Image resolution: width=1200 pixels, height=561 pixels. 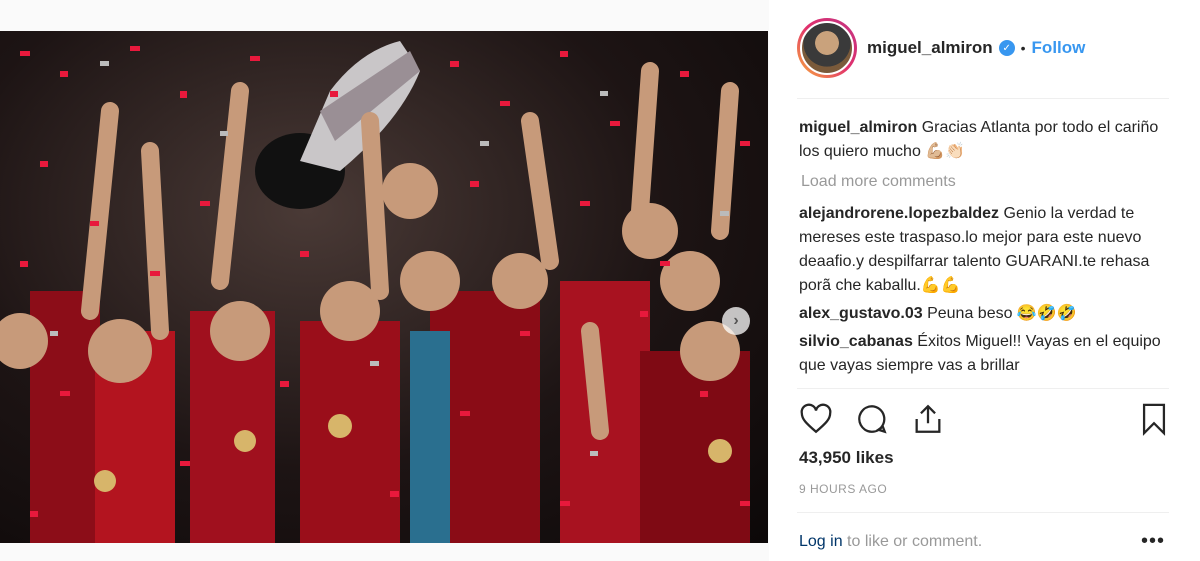 What do you see at coordinates (985, 419) in the screenshot?
I see `action-bar` at bounding box center [985, 419].